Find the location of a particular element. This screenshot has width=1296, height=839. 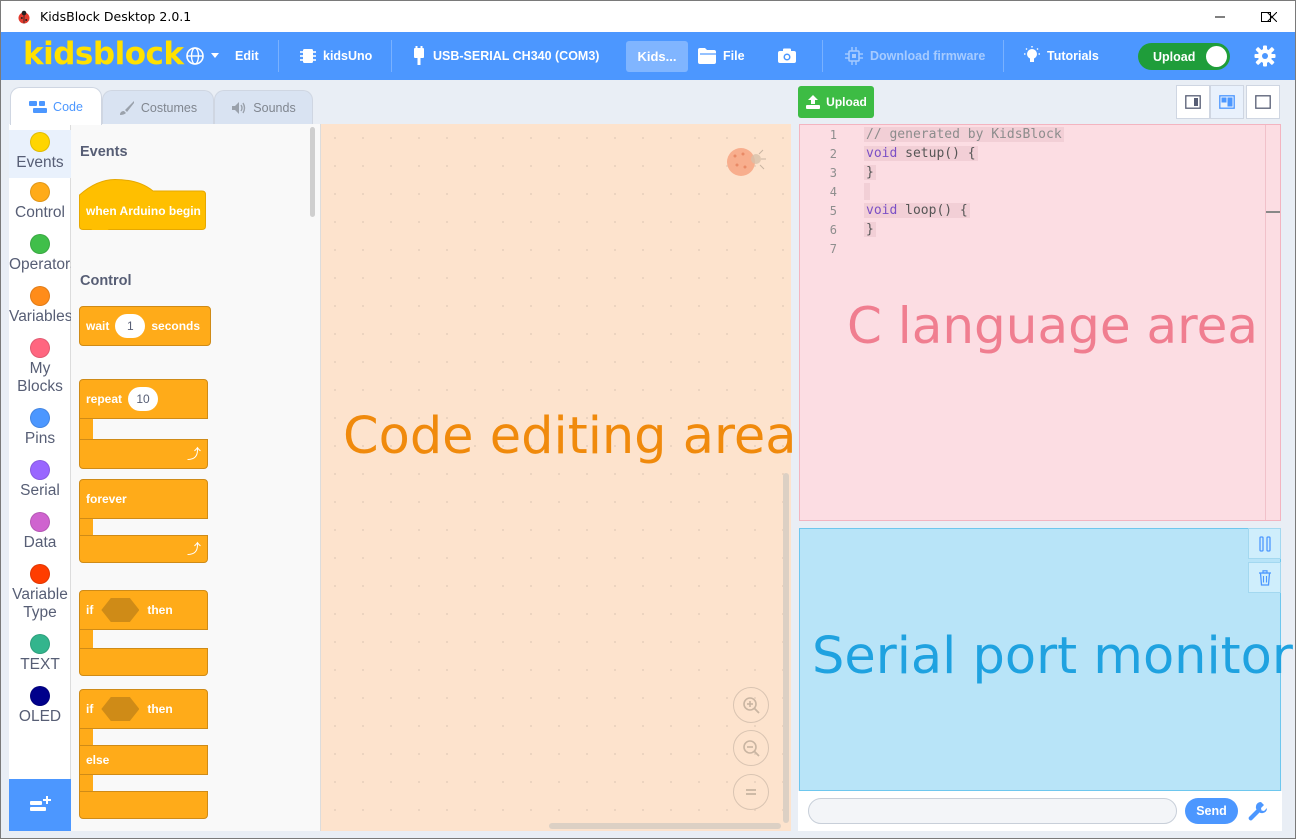

tab-code: Code is located at coordinates (56, 106).